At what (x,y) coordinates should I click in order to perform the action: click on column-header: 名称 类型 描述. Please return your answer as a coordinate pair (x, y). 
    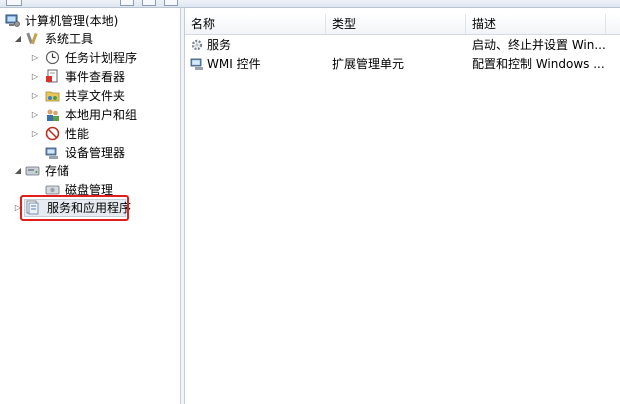
    Looking at the image, I should click on (402, 24).